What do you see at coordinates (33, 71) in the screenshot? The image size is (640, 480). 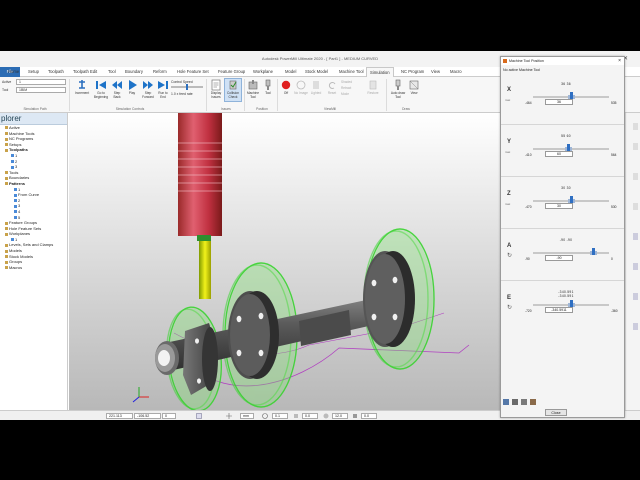 I see `tab-setup: Setup` at bounding box center [33, 71].